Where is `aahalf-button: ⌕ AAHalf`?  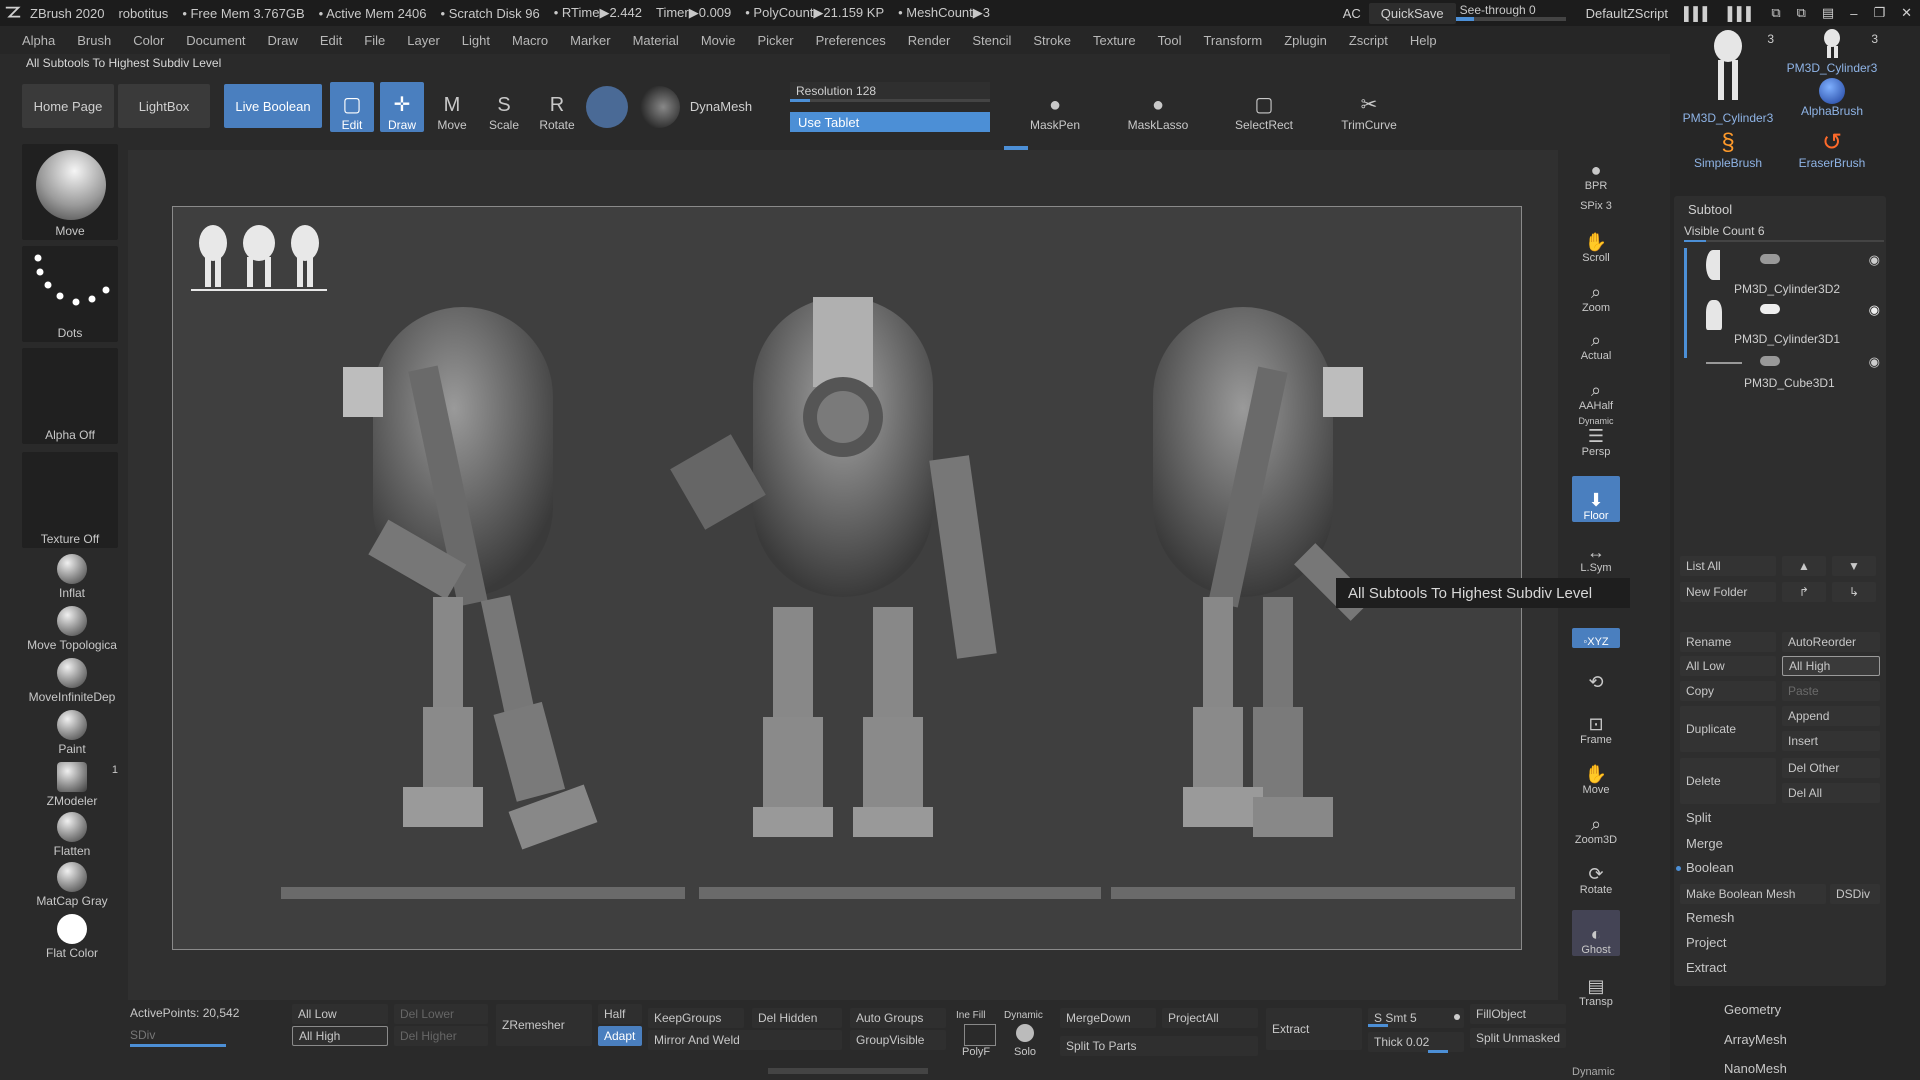
aahalf-button: ⌕ AAHalf is located at coordinates (1596, 389).